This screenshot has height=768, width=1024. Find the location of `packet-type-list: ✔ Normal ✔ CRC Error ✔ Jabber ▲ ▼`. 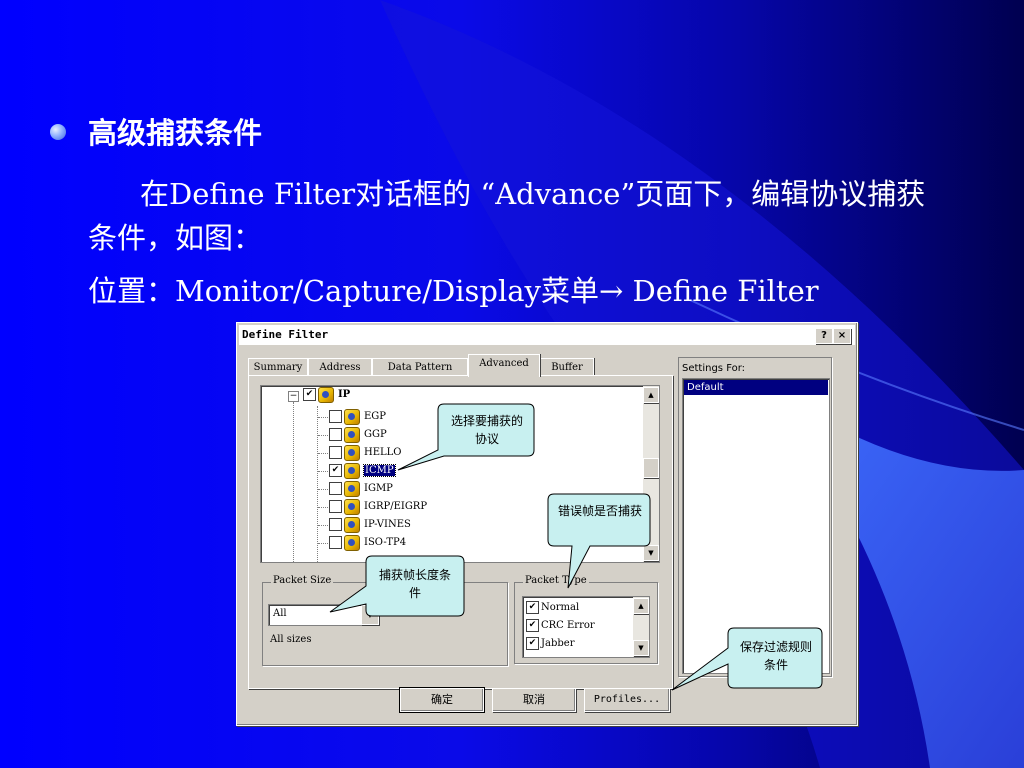

packet-type-list: ✔ Normal ✔ CRC Error ✔ Jabber ▲ ▼ is located at coordinates (586, 627).